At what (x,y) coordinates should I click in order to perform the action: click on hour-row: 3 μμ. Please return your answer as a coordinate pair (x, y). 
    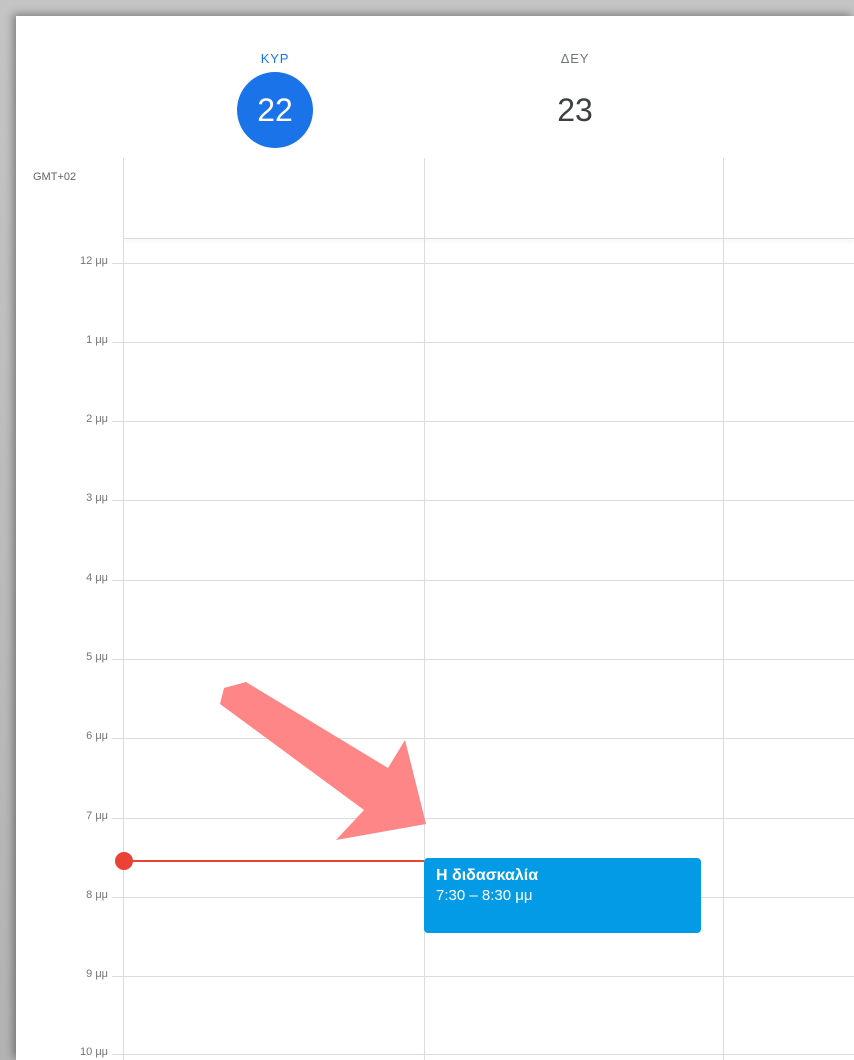
    Looking at the image, I should click on (435, 498).